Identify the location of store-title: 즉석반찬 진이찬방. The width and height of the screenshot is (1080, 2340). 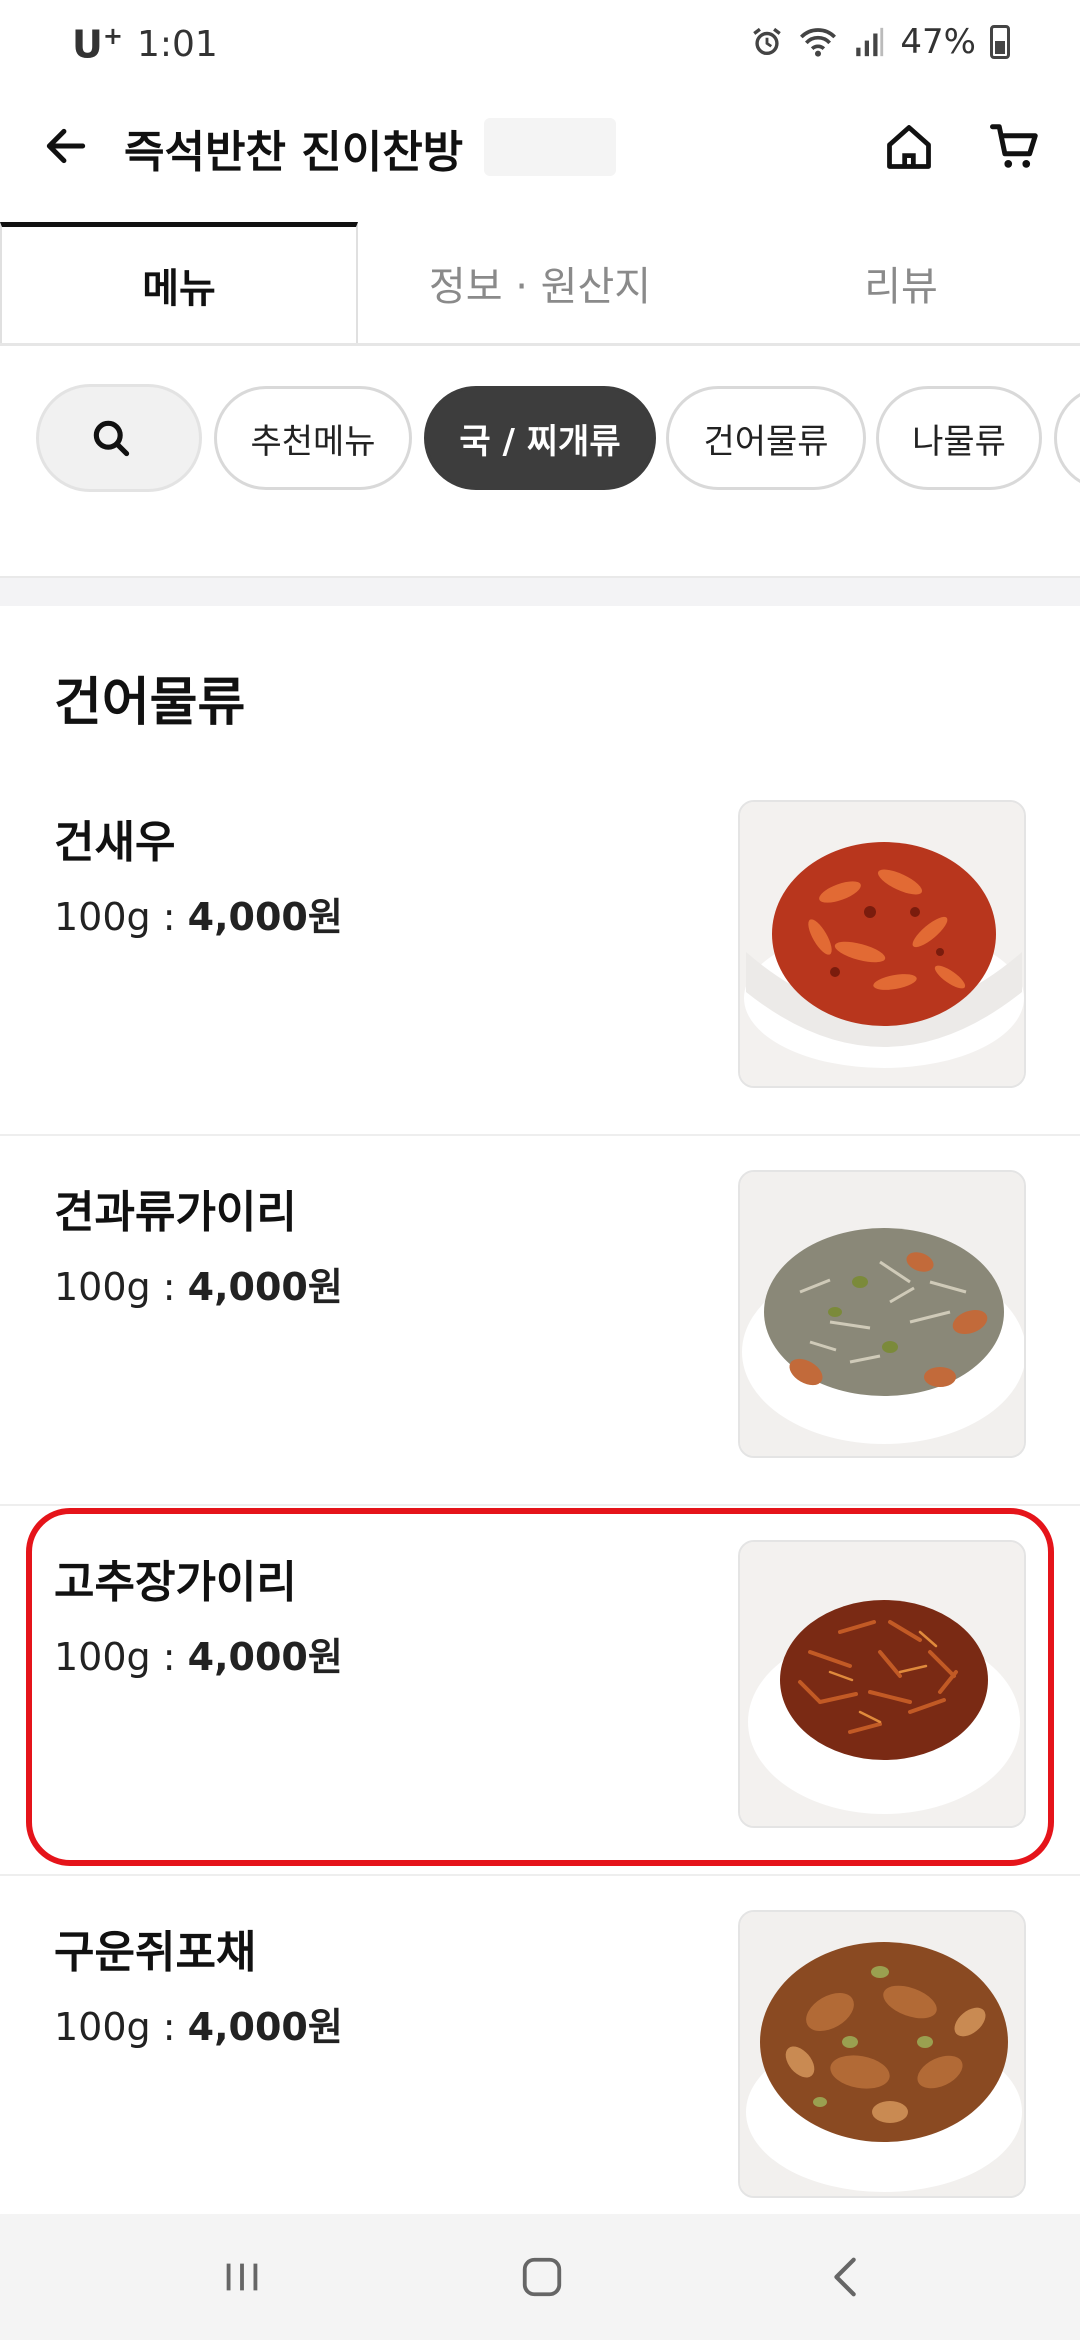
(294, 152).